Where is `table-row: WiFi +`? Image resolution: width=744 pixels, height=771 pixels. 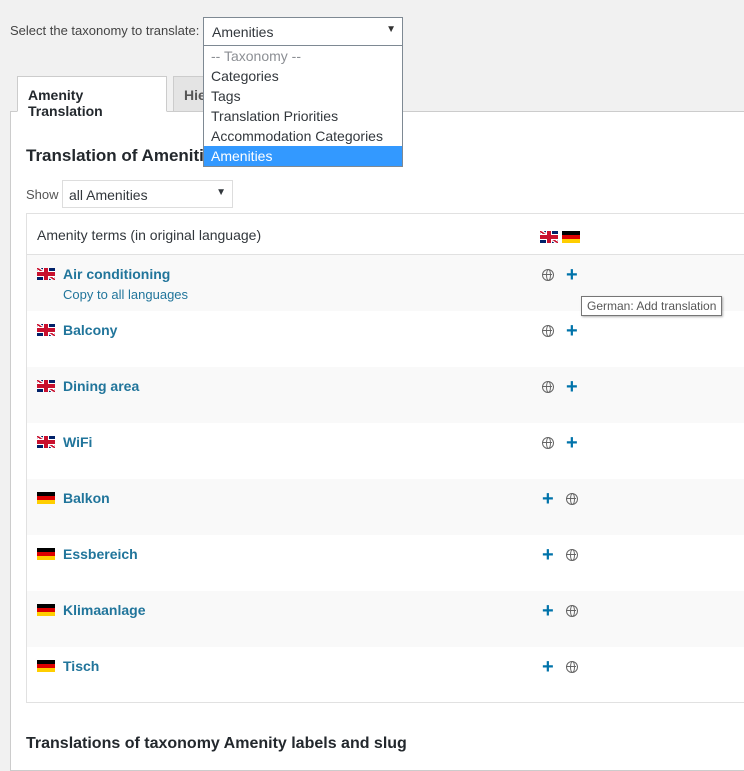 table-row: WiFi + is located at coordinates (385, 451).